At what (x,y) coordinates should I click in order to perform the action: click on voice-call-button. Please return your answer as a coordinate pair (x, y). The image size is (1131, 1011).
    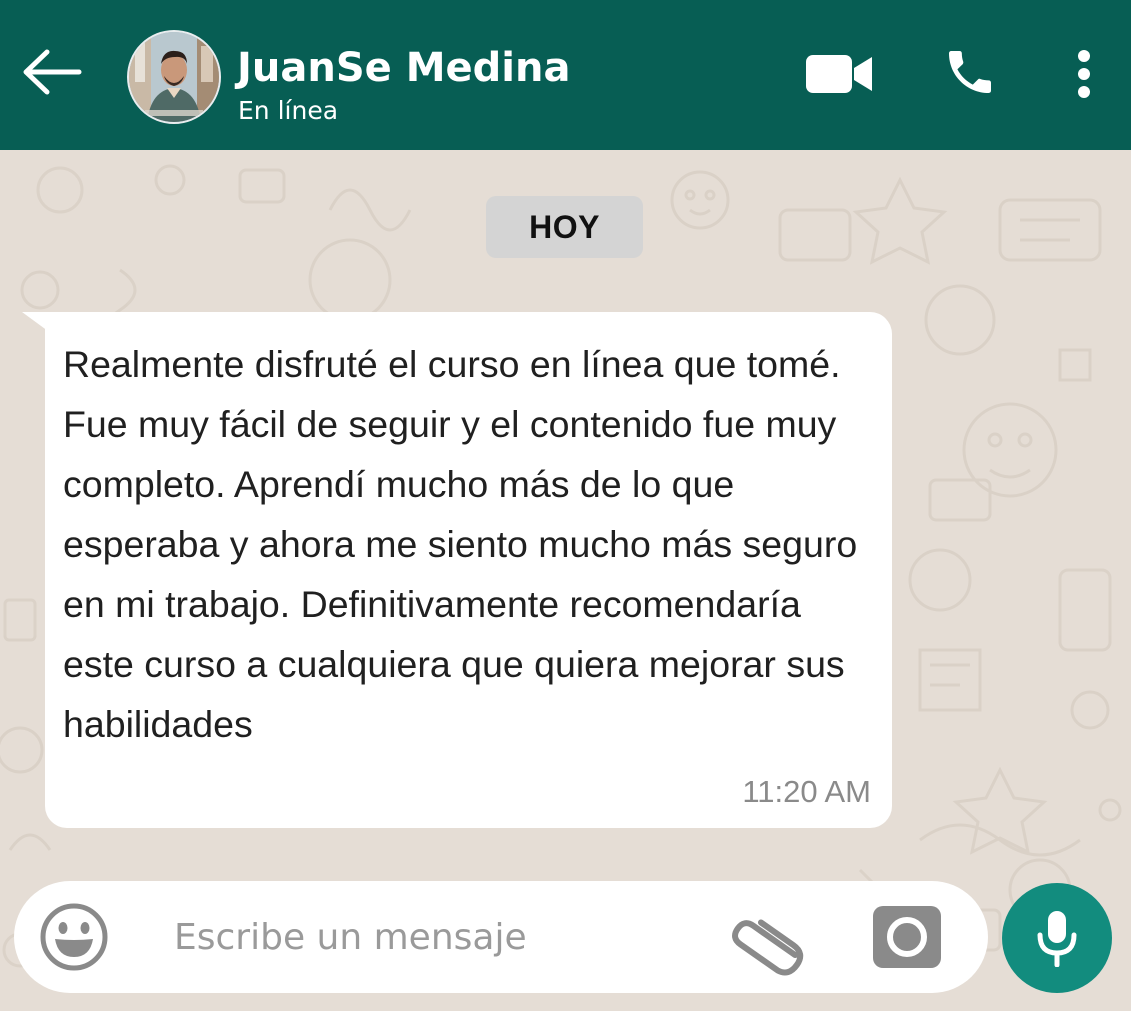
    Looking at the image, I should click on (970, 72).